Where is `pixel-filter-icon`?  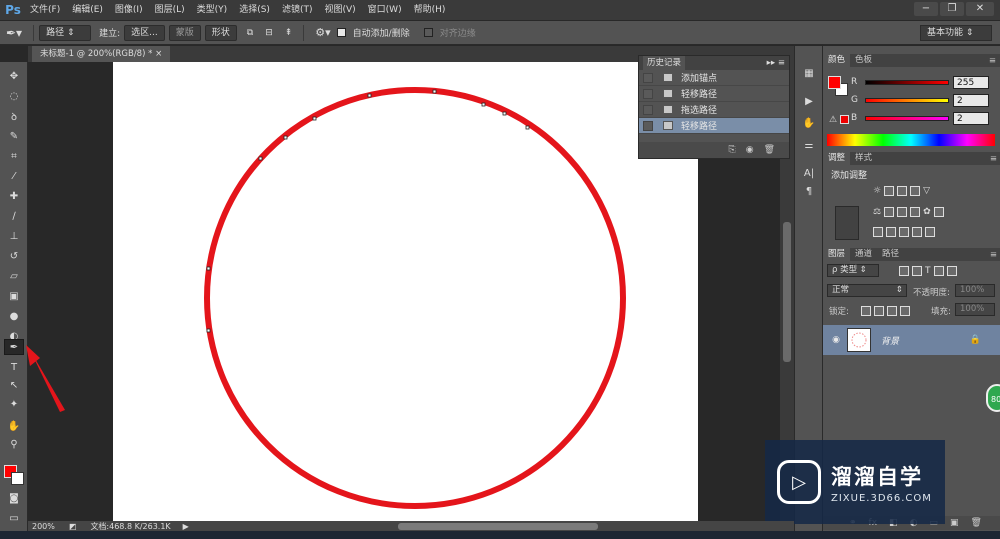
pixel-filter-icon is located at coordinates (904, 271).